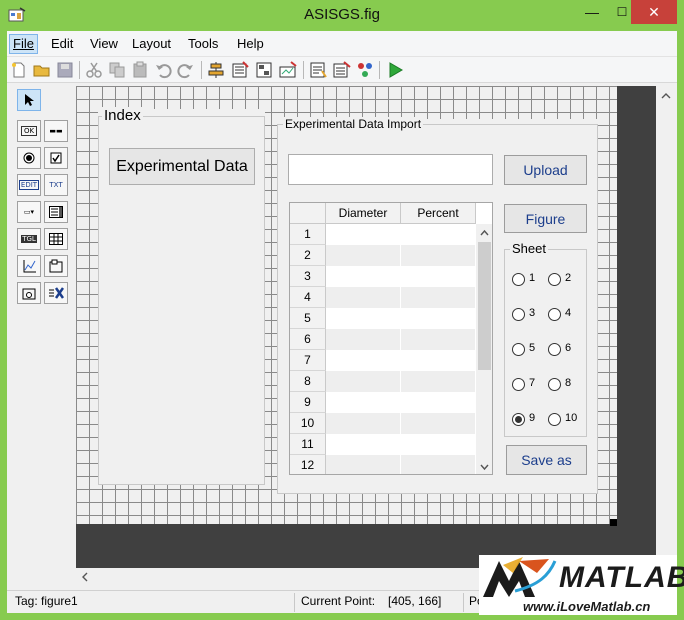 The width and height of the screenshot is (684, 620). Describe the element at coordinates (484, 306) in the screenshot. I see `table-scroll-thumb` at that location.